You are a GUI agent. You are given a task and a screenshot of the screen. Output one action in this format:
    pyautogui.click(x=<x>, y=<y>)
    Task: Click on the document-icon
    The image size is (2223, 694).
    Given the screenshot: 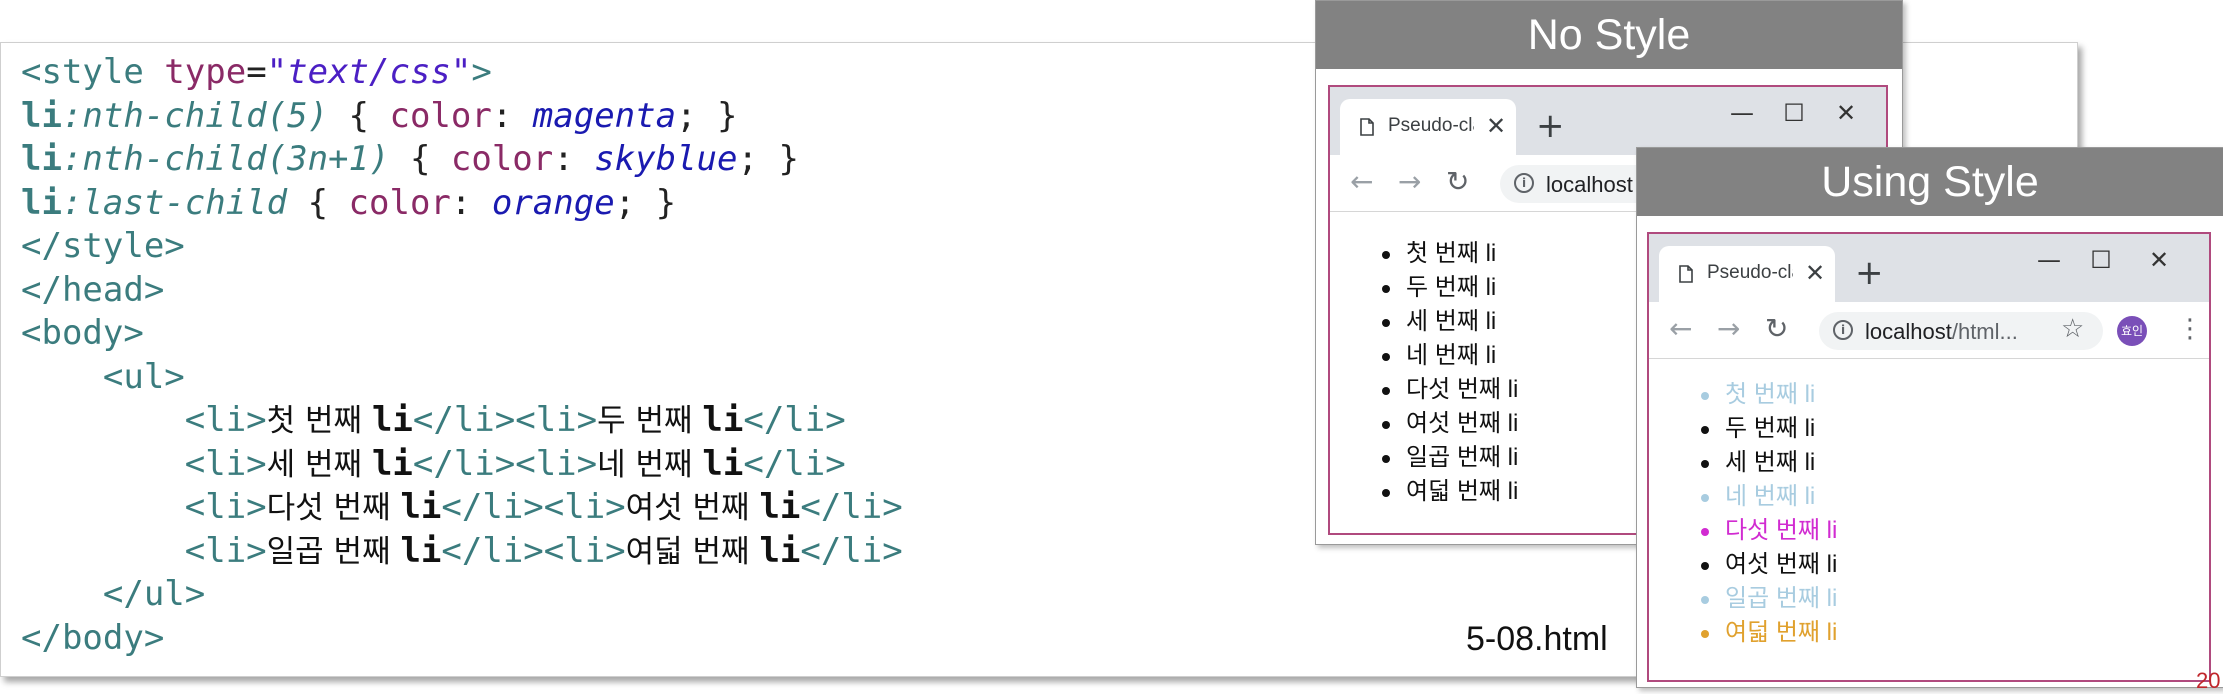 What is the action you would take?
    pyautogui.click(x=1367, y=127)
    